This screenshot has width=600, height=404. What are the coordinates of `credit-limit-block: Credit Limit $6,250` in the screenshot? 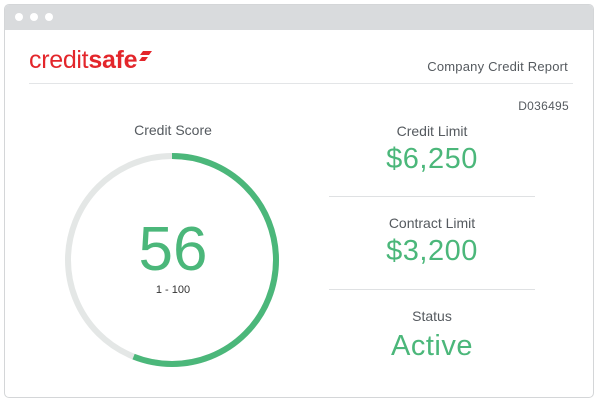 It's located at (432, 149).